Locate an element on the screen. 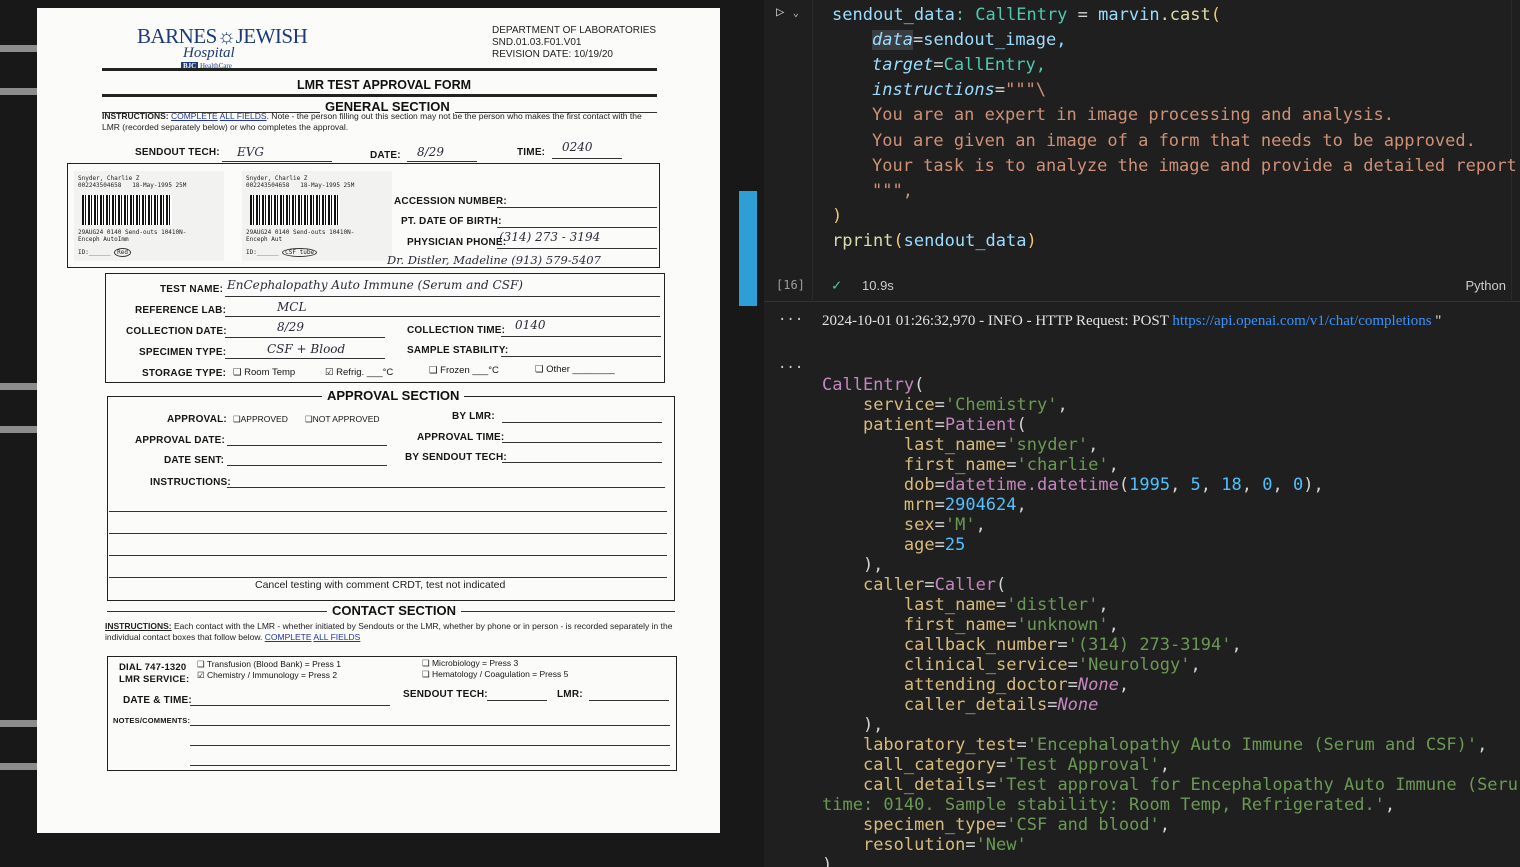 The image size is (1520, 867). out-last-name: 'snyder' is located at coordinates (1047, 445).